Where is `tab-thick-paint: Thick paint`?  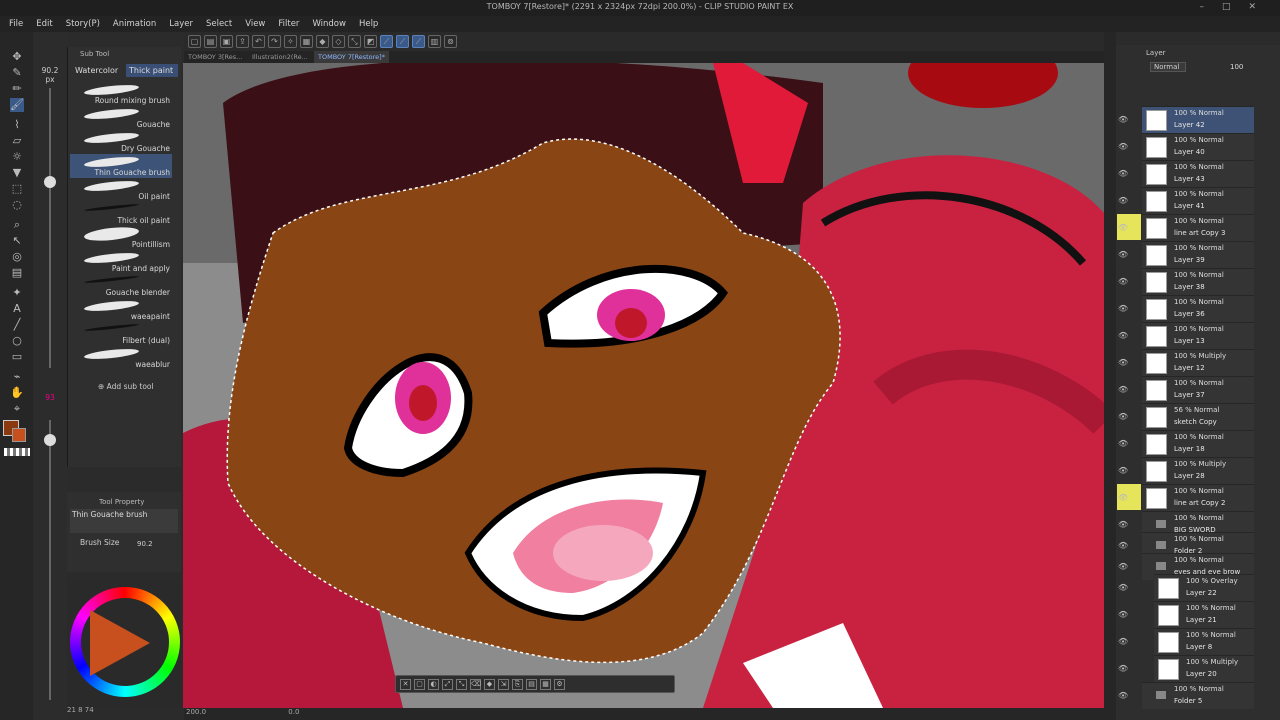 tab-thick-paint: Thick paint is located at coordinates (152, 70).